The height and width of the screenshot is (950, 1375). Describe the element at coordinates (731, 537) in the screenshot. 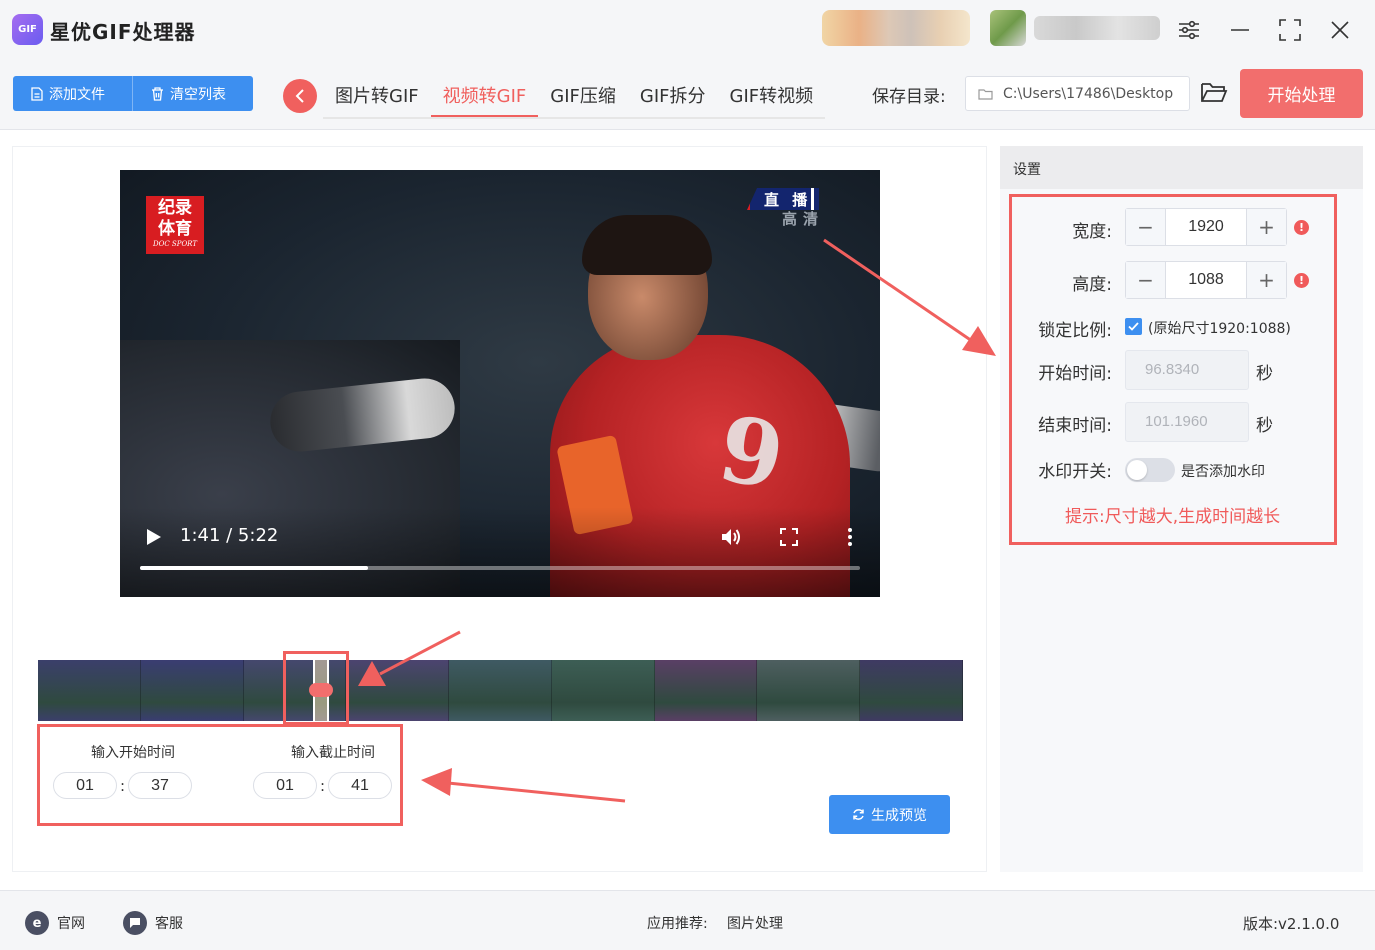

I see `volume-icon` at that location.